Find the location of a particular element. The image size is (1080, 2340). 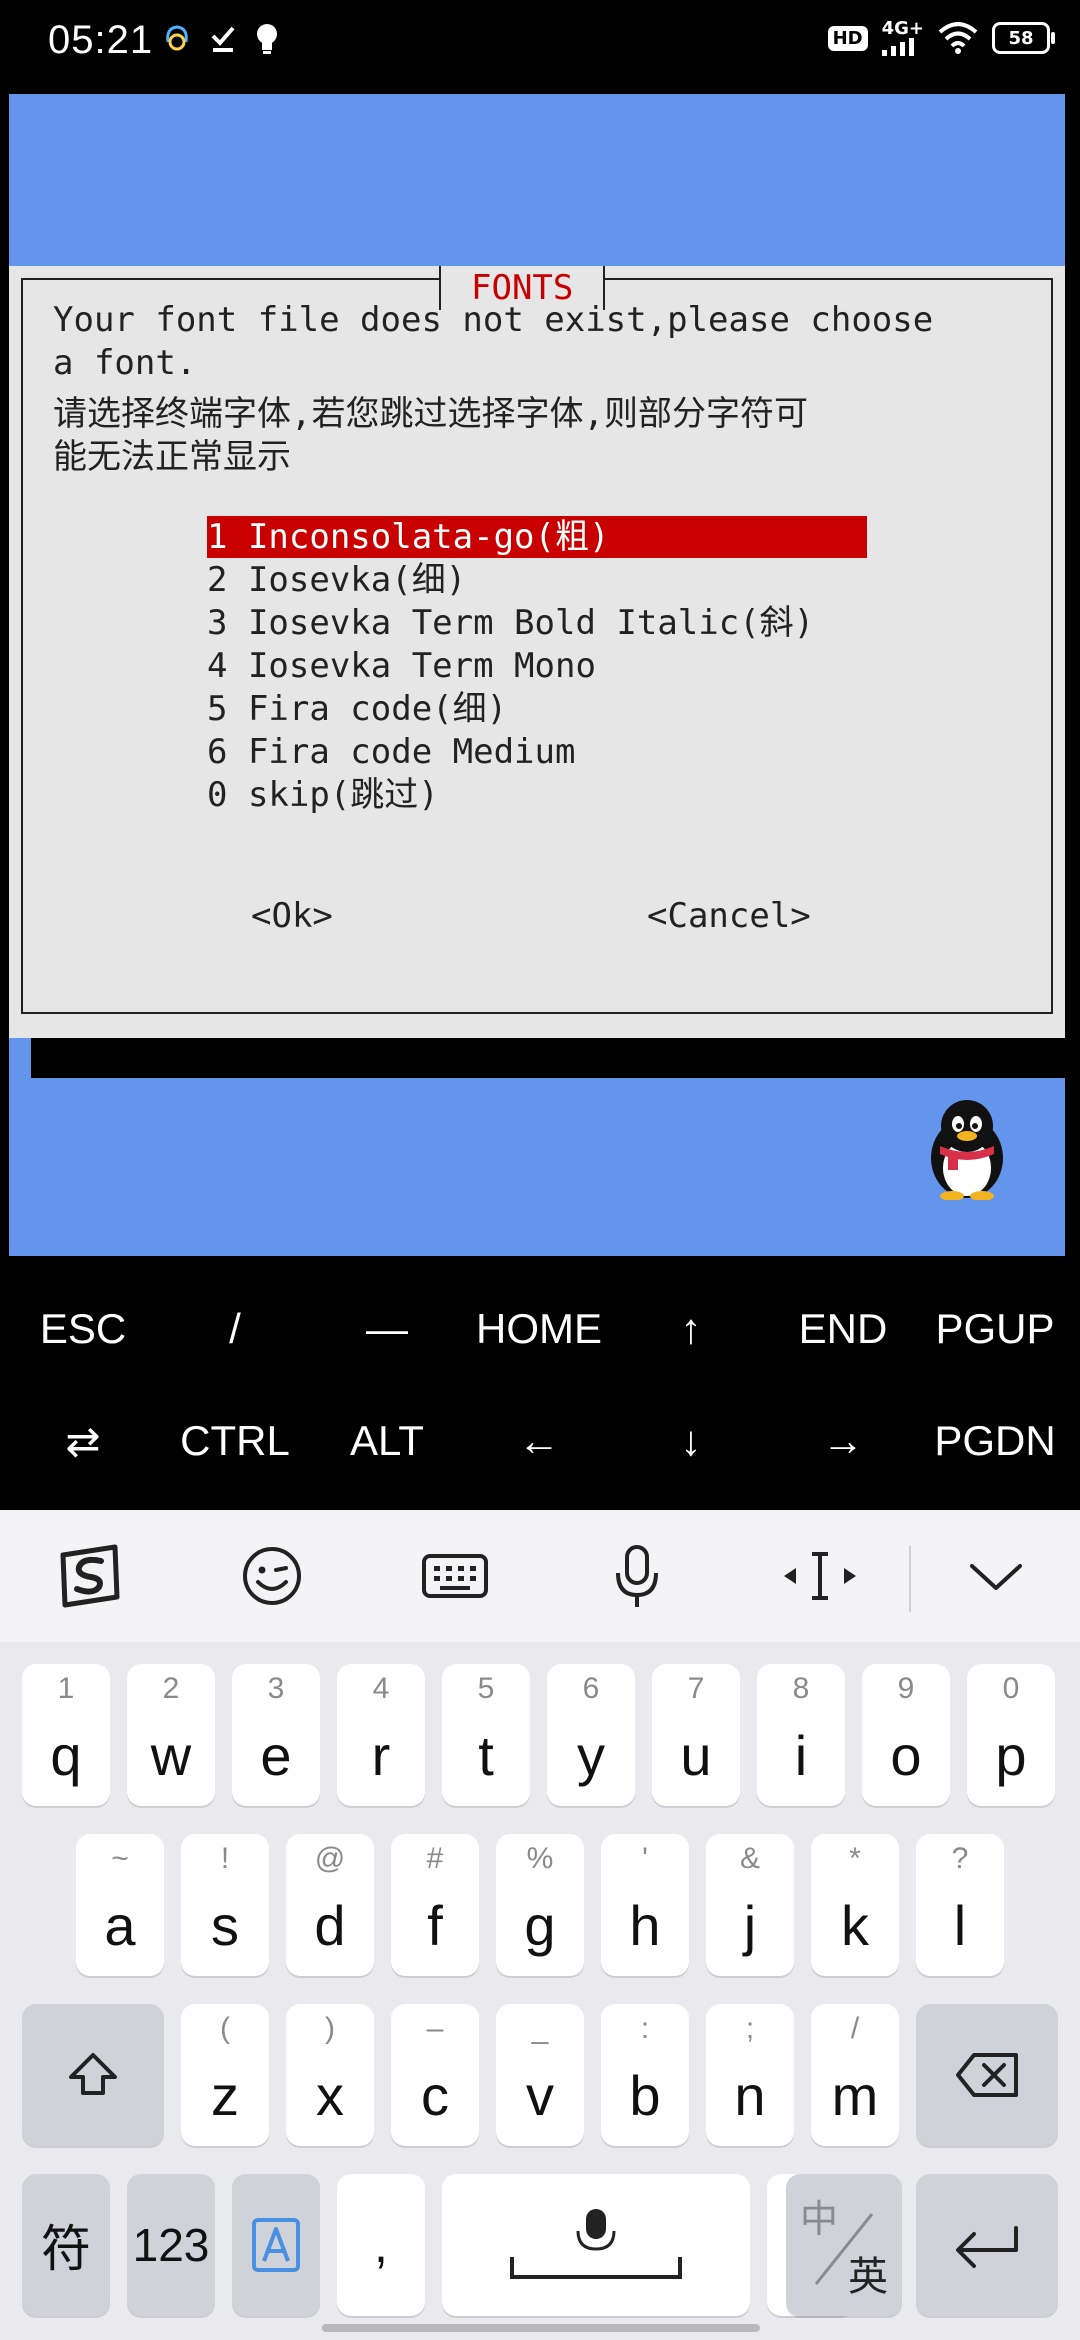

key-y: 6y is located at coordinates (591, 1735).